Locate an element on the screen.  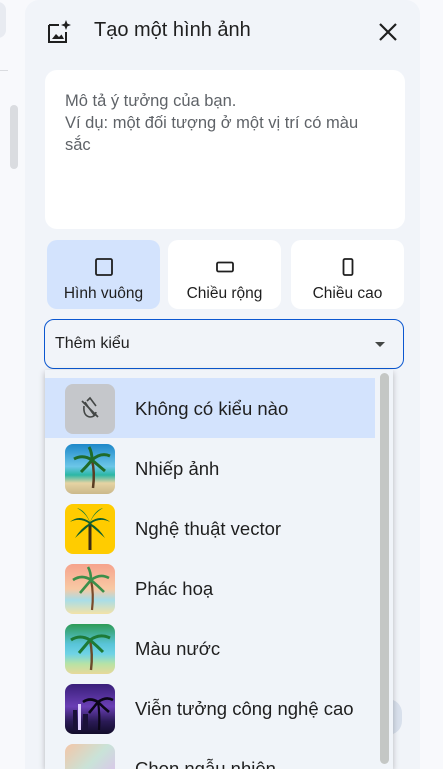
partial-button is located at coordinates (3, 20).